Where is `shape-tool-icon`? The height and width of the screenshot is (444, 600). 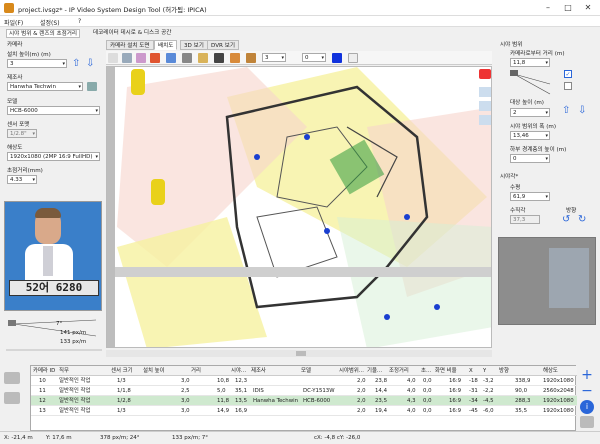
shape-tool-icon is located at coordinates (171, 58).